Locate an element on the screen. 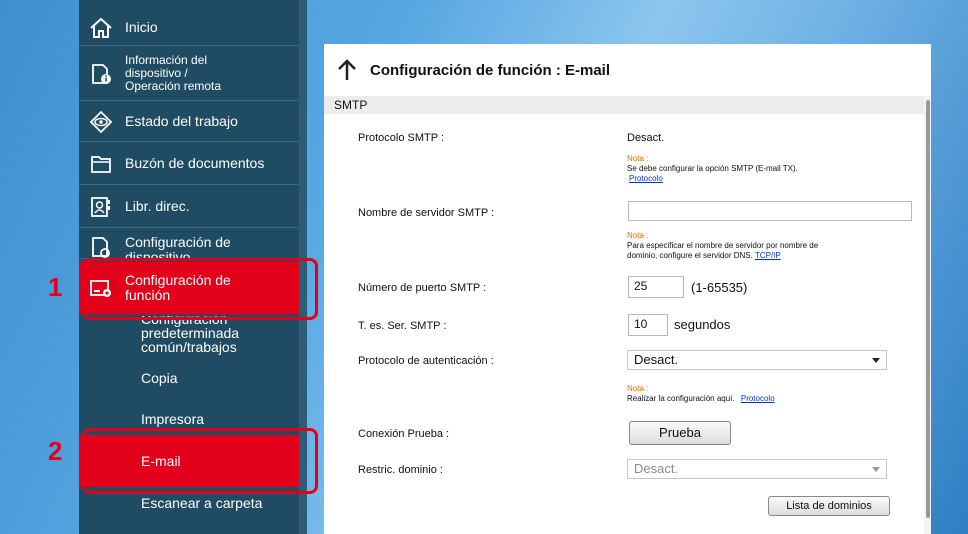  sidebar-subitem-scan-to-folder: Escanear a carpeta is located at coordinates (189, 504).